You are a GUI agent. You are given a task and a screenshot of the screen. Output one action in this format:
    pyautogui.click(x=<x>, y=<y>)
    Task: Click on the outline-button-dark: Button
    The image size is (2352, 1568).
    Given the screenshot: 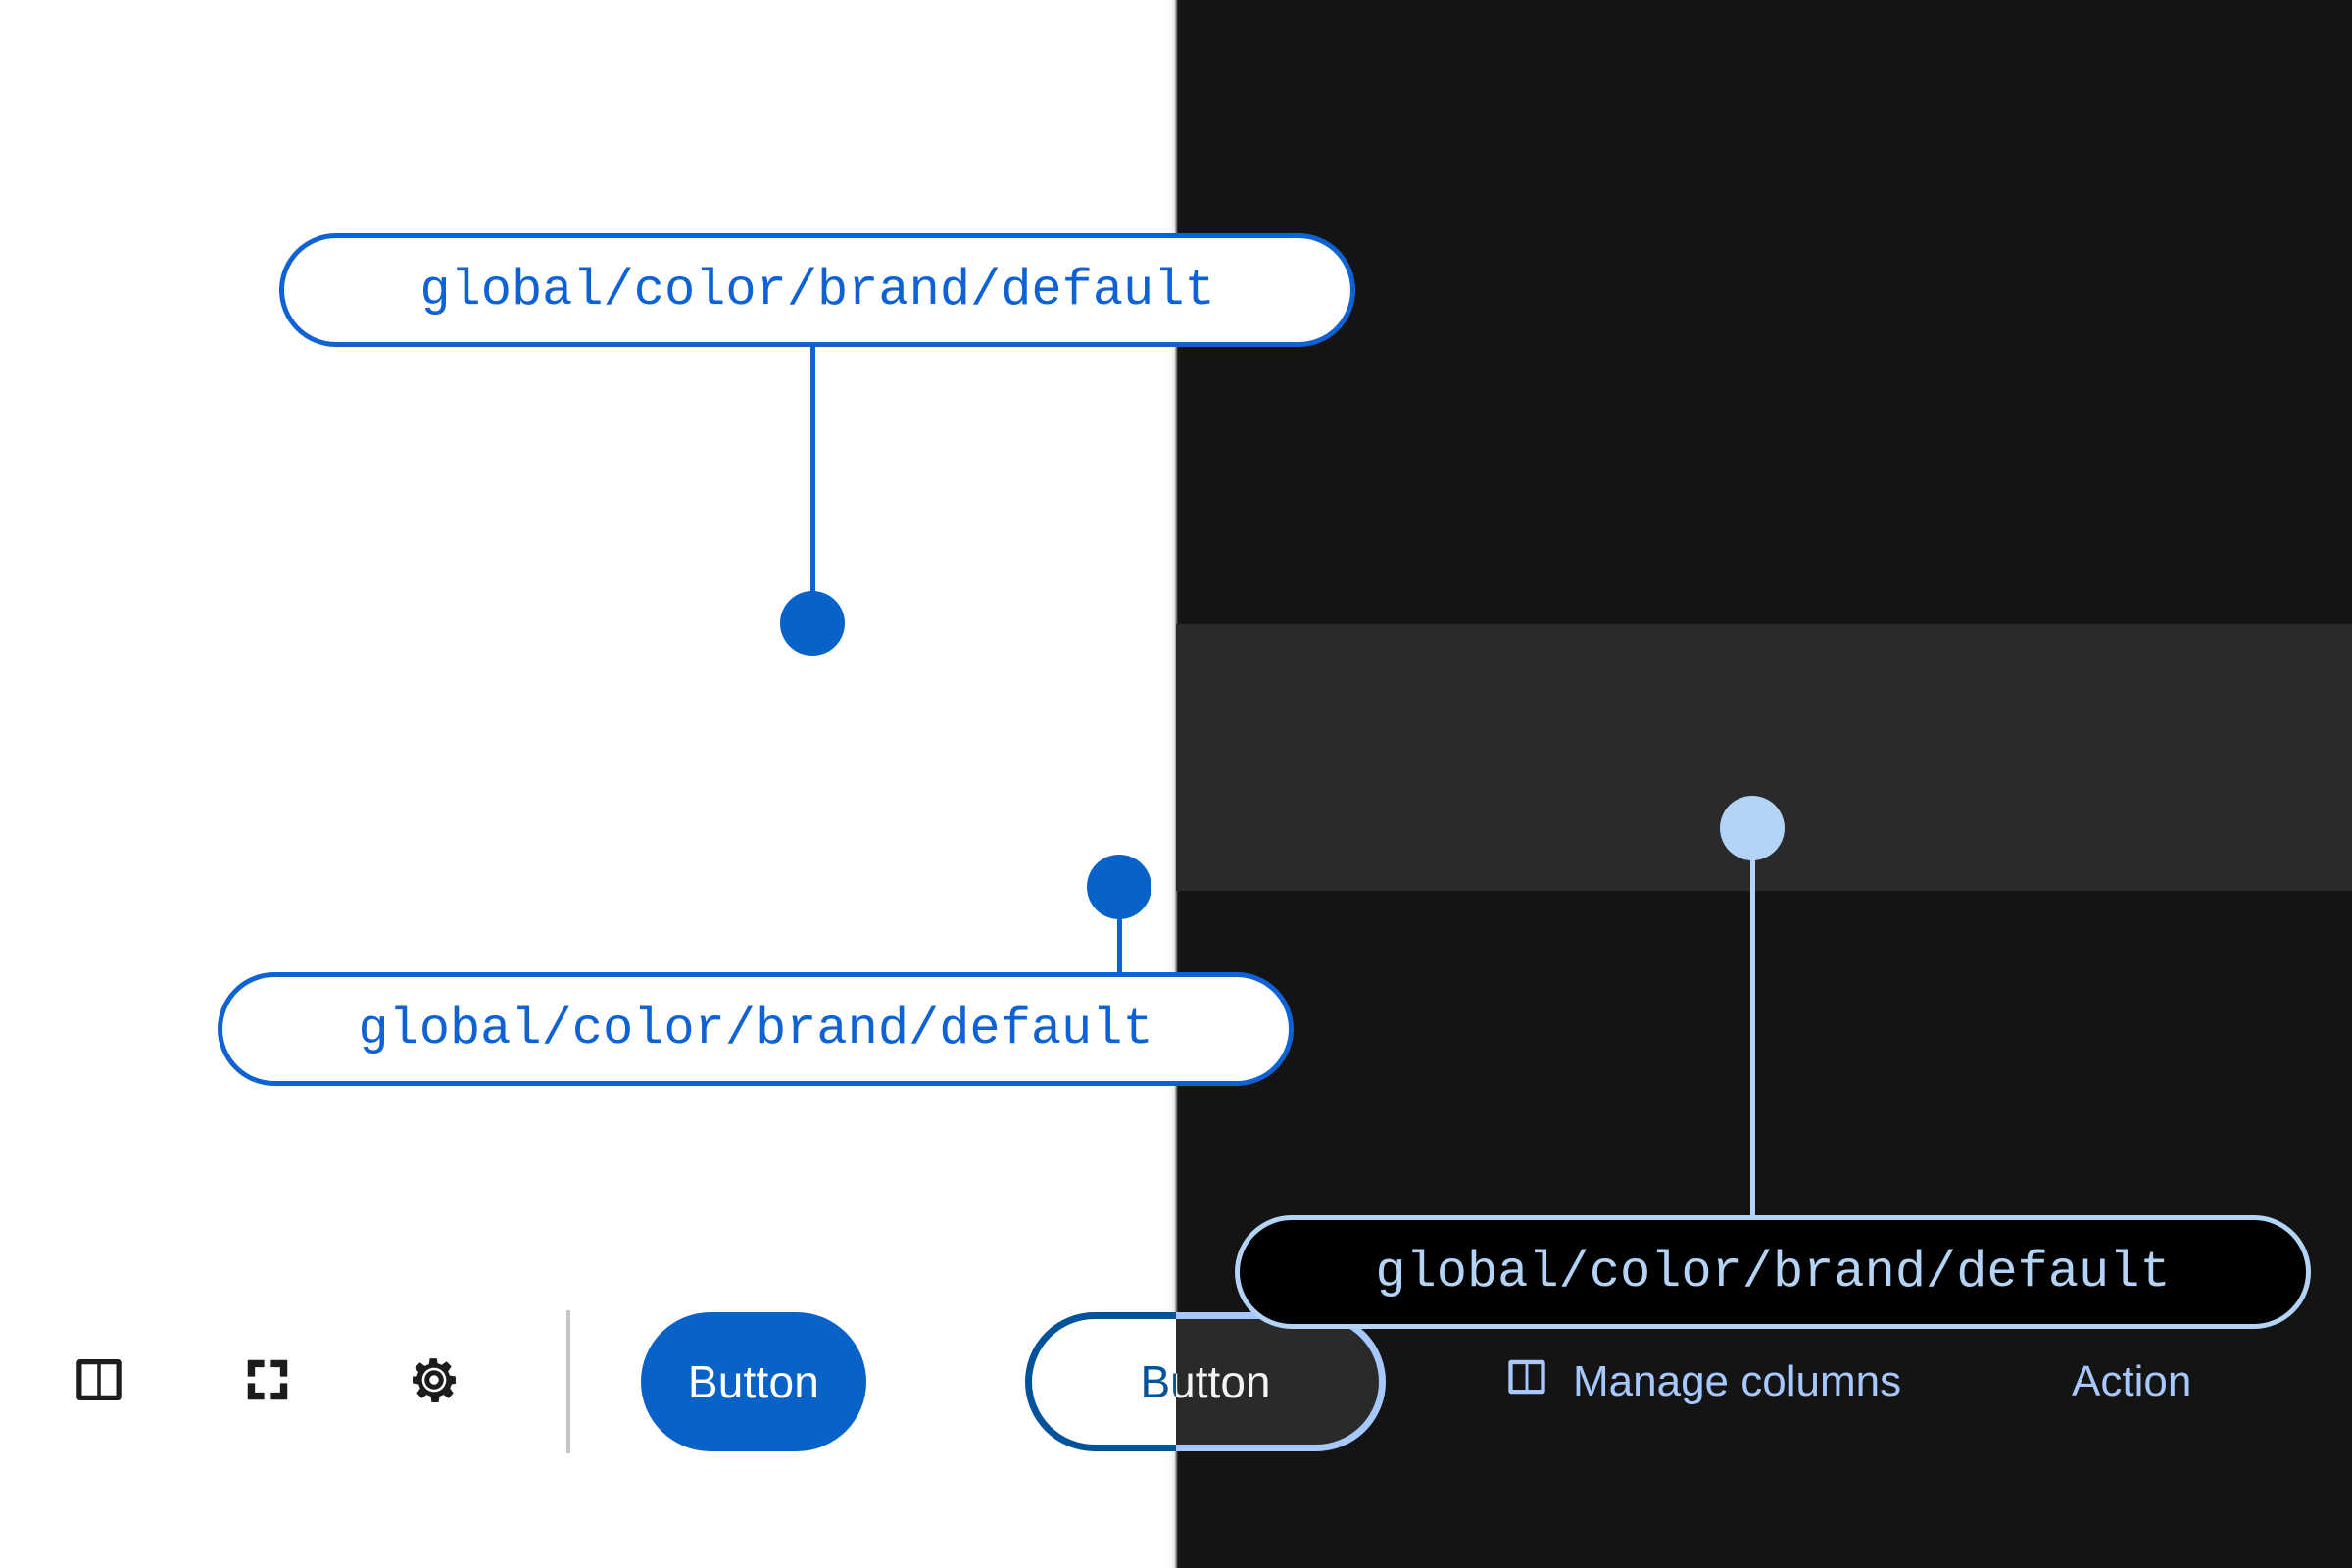 What is the action you would take?
    pyautogui.click(x=1281, y=1381)
    